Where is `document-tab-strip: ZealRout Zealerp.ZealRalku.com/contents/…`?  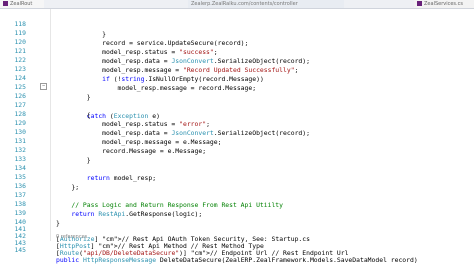 document-tab-strip: ZealRout Zealerp.ZealRalku.com/contents/… is located at coordinates (237, 4).